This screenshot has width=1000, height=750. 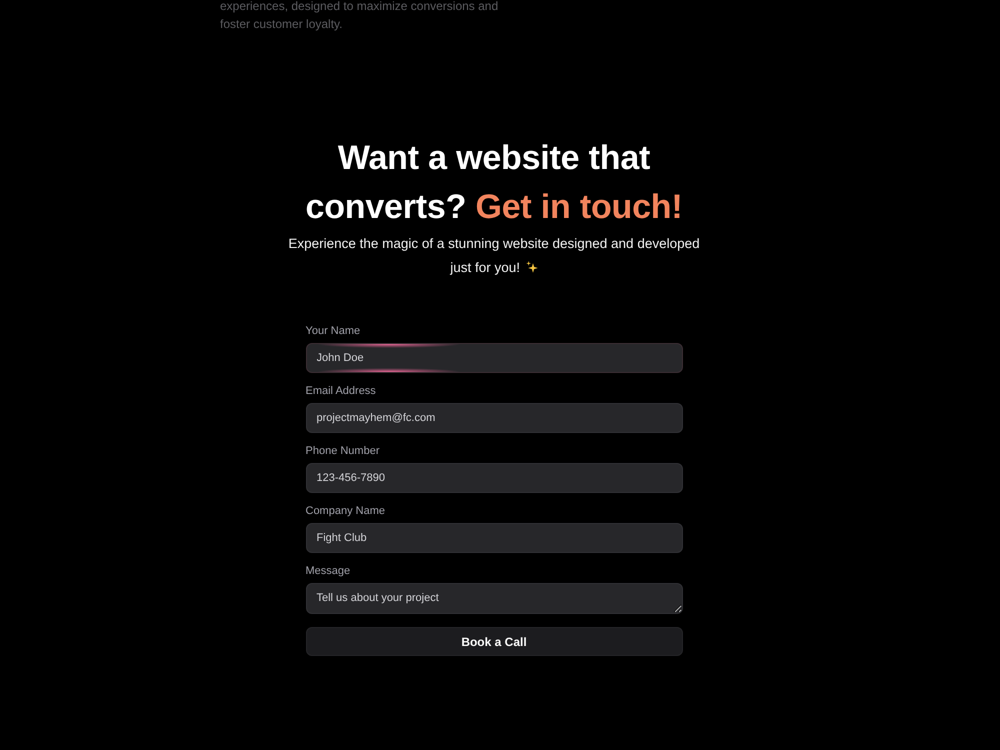 I want to click on intro-text: experiences, designed to maximize conversions and foster customer loyalty., so click(x=360, y=16).